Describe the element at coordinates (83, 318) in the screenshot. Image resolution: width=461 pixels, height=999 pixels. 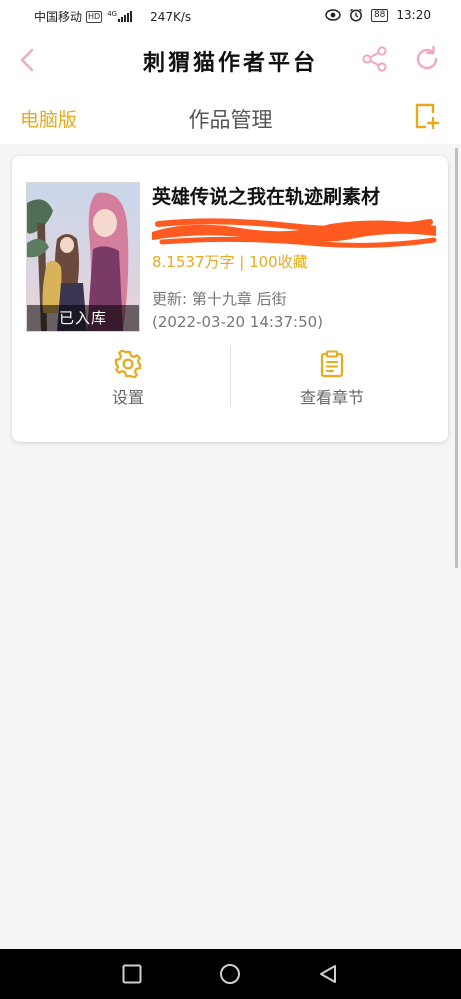
I see `archived-badge: 已入库` at that location.